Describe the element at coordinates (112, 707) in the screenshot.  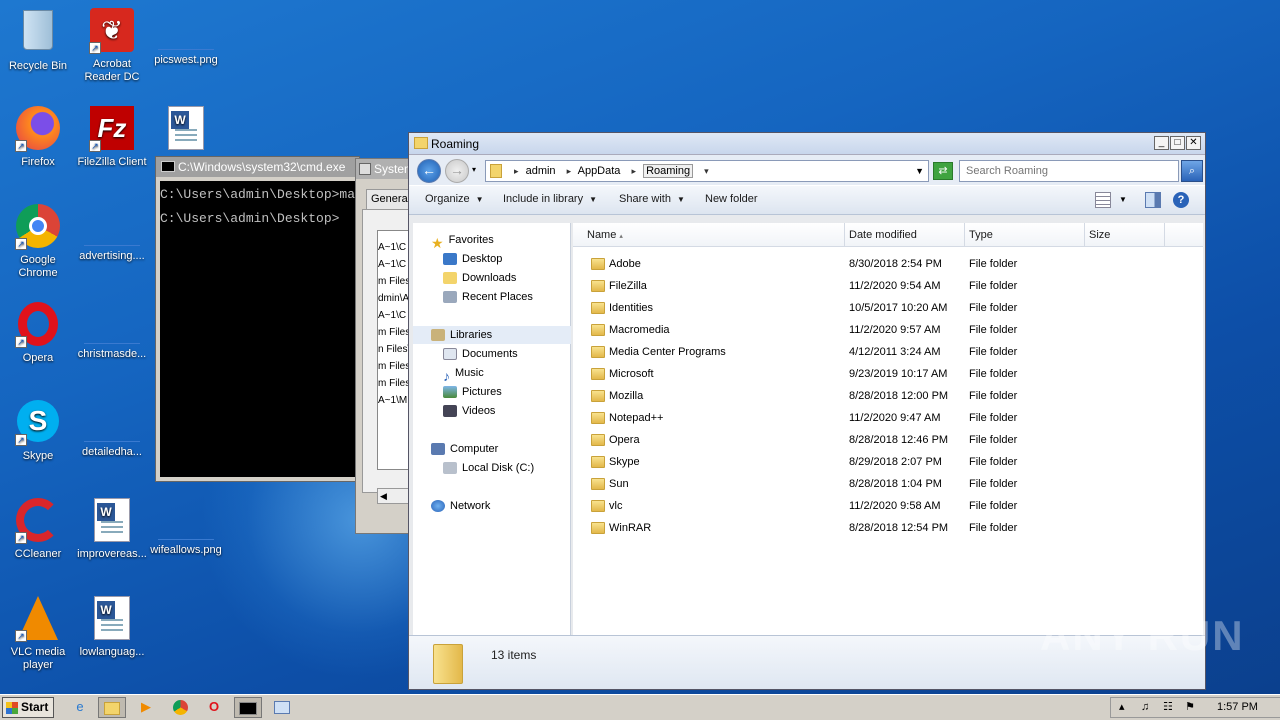
I see `explorer-taskbar-icon` at that location.